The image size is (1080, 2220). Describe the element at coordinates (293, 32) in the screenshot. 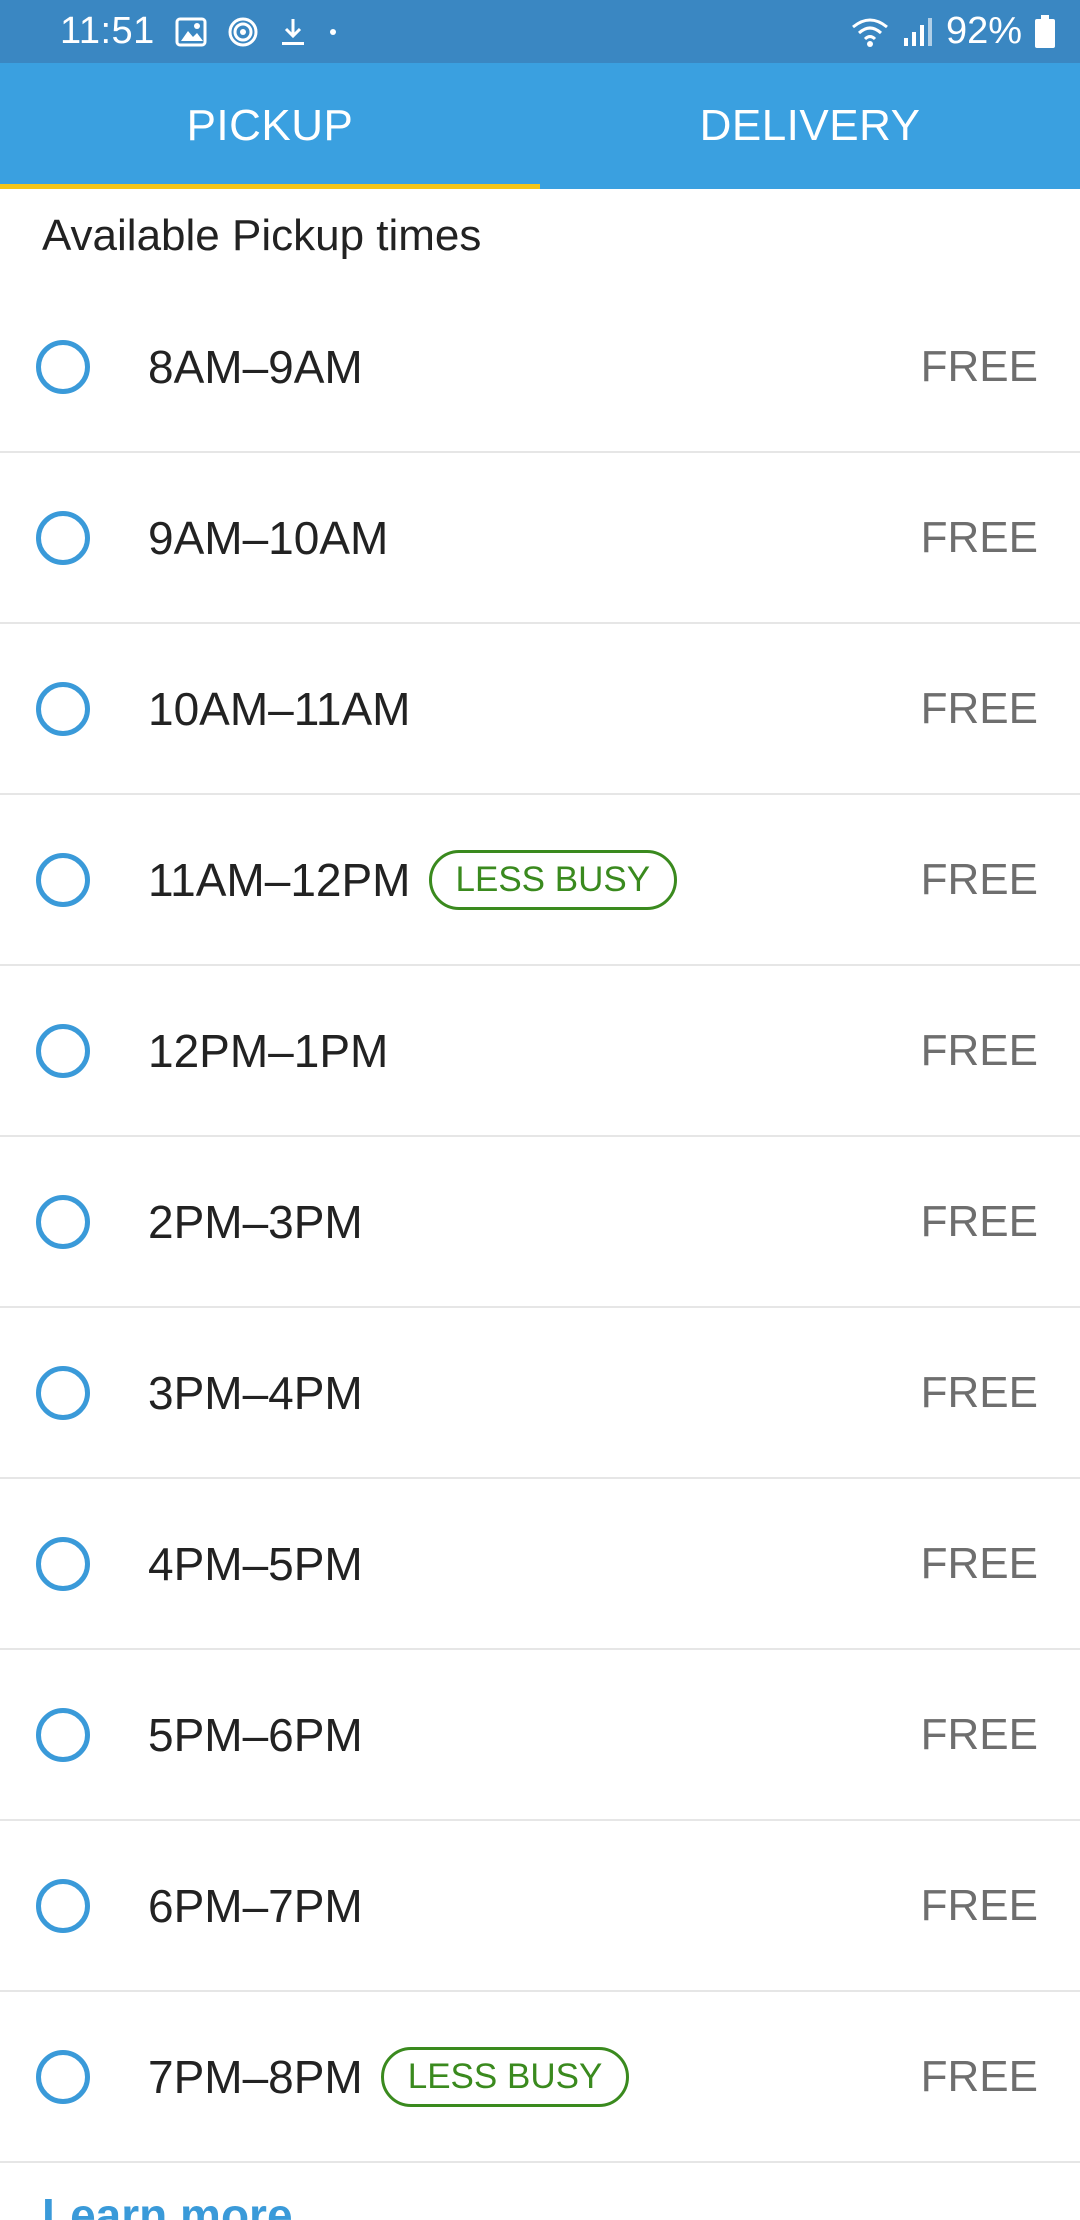

I see `download-icon` at that location.